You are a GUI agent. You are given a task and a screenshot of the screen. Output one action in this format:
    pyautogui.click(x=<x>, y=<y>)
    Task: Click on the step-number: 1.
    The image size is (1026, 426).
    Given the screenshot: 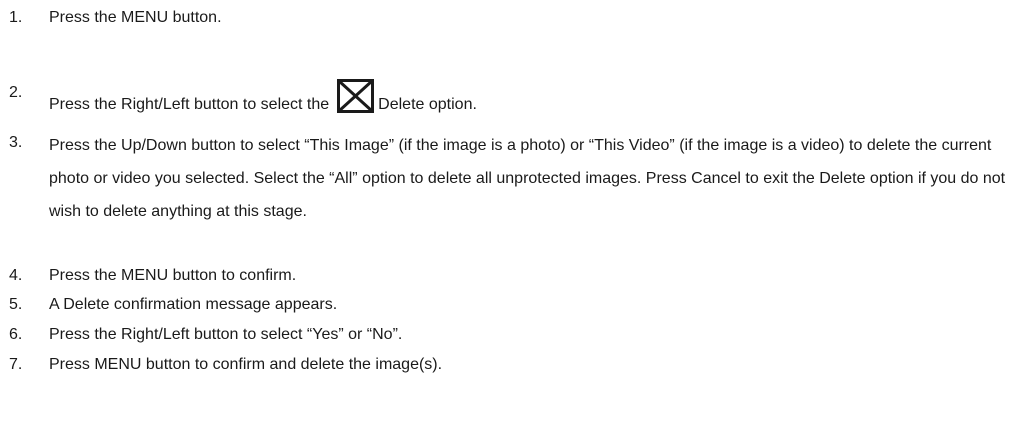 What is the action you would take?
    pyautogui.click(x=16, y=17)
    